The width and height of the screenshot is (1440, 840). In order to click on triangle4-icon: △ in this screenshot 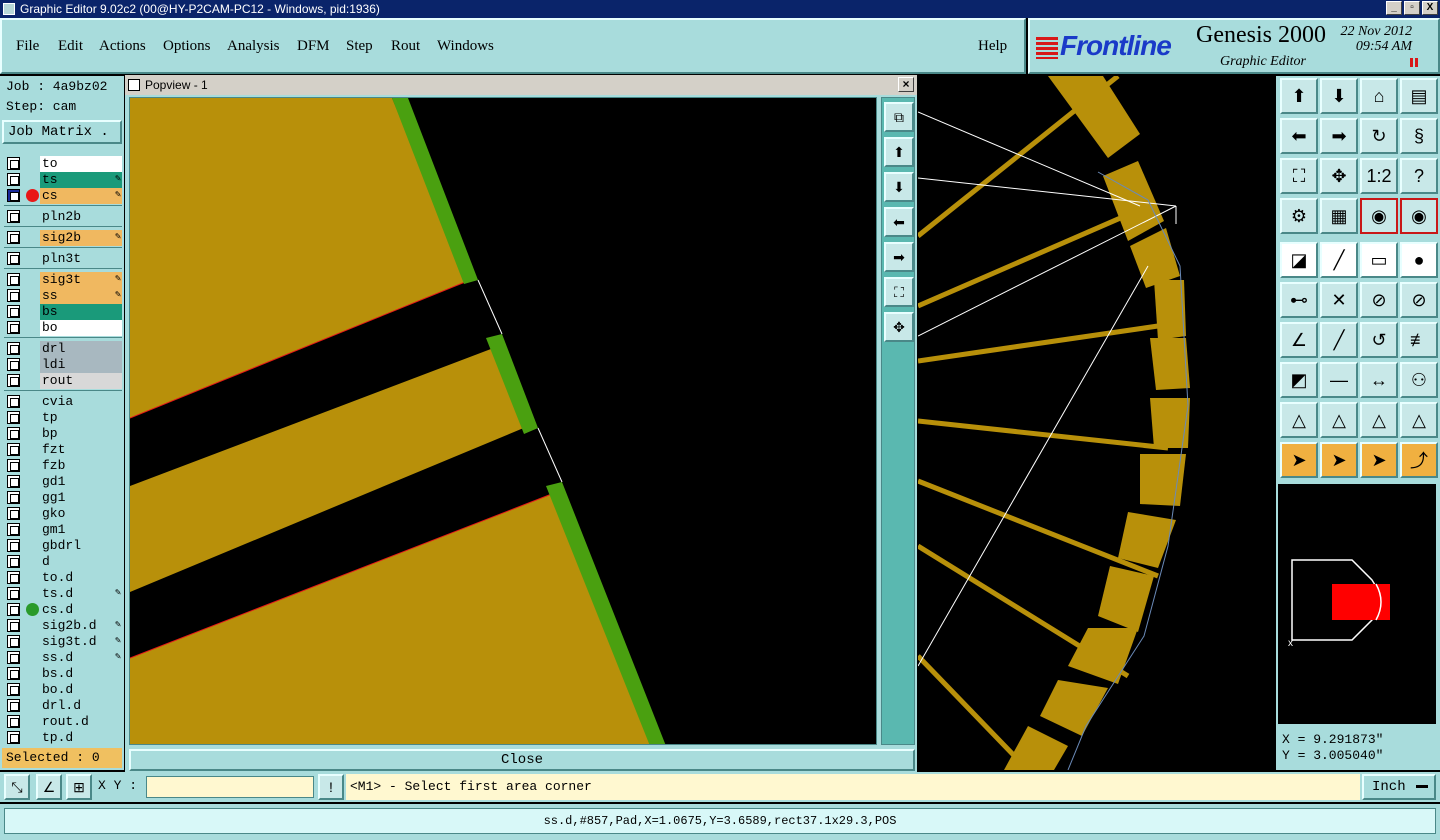, I will do `click(1419, 420)`.